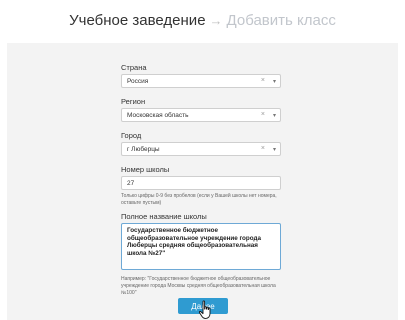 This screenshot has width=405, height=320. Describe the element at coordinates (263, 80) in the screenshot. I see `country-clear-icon: ×` at that location.